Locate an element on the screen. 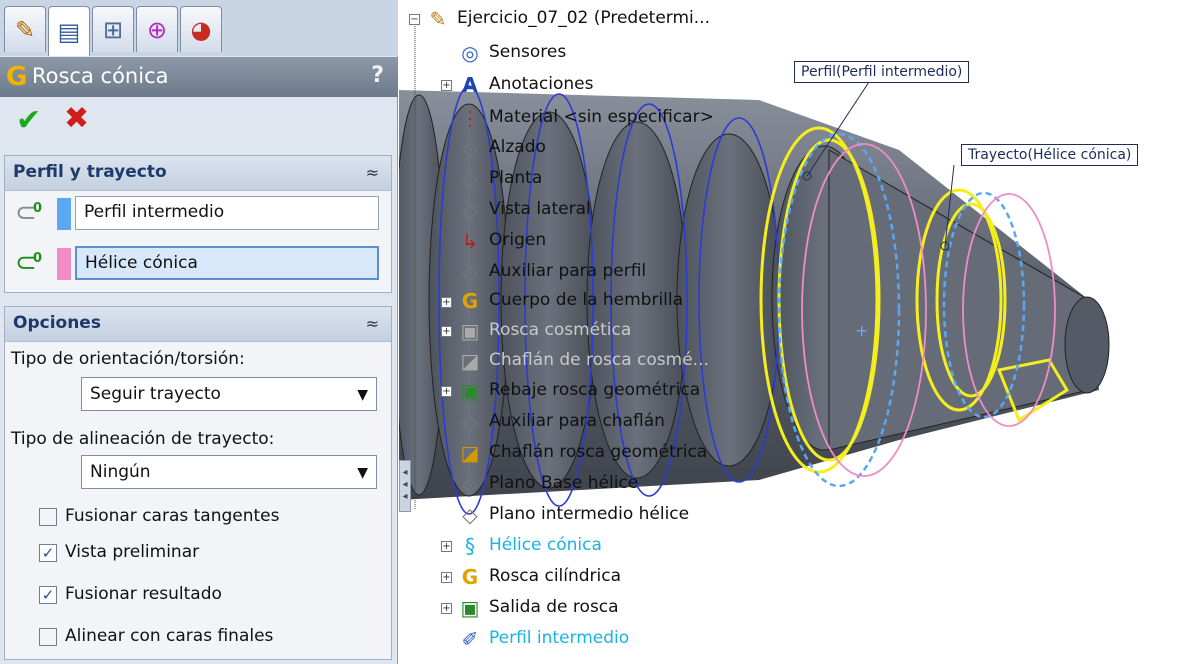  tree-item-label: Rebaje rosca geométrica is located at coordinates (595, 390).